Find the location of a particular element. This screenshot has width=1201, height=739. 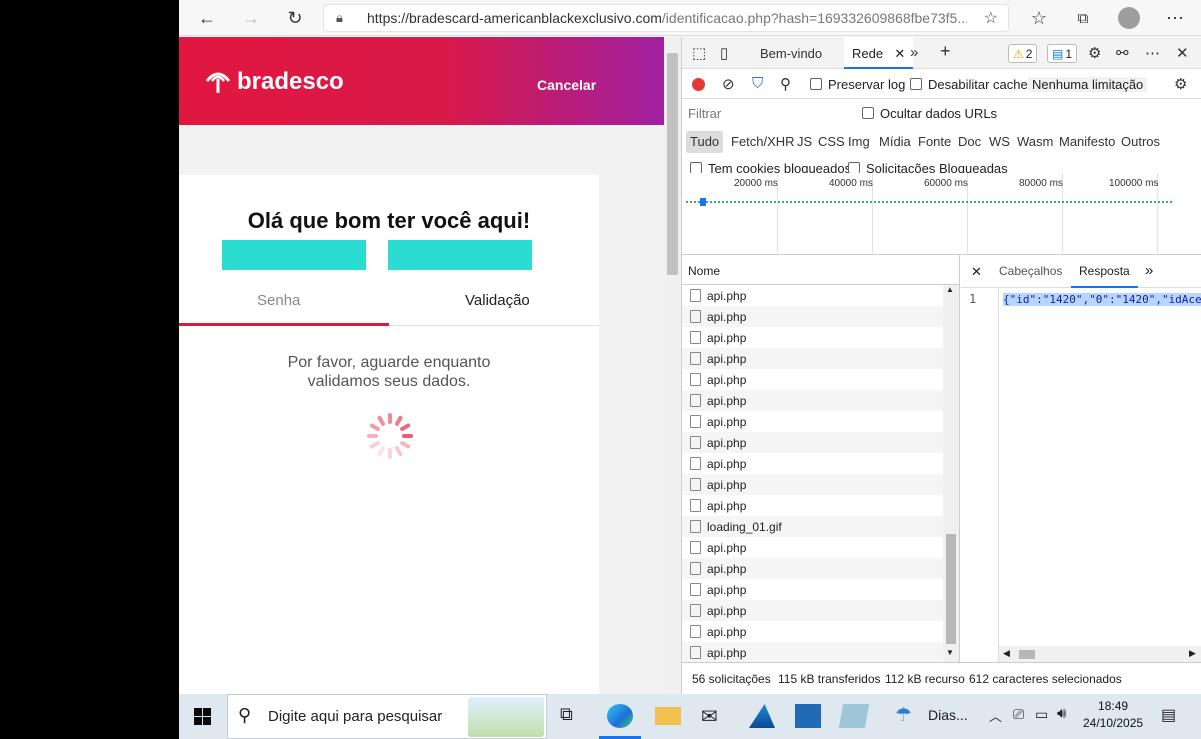

tab-validacao: Validação is located at coordinates (497, 300).